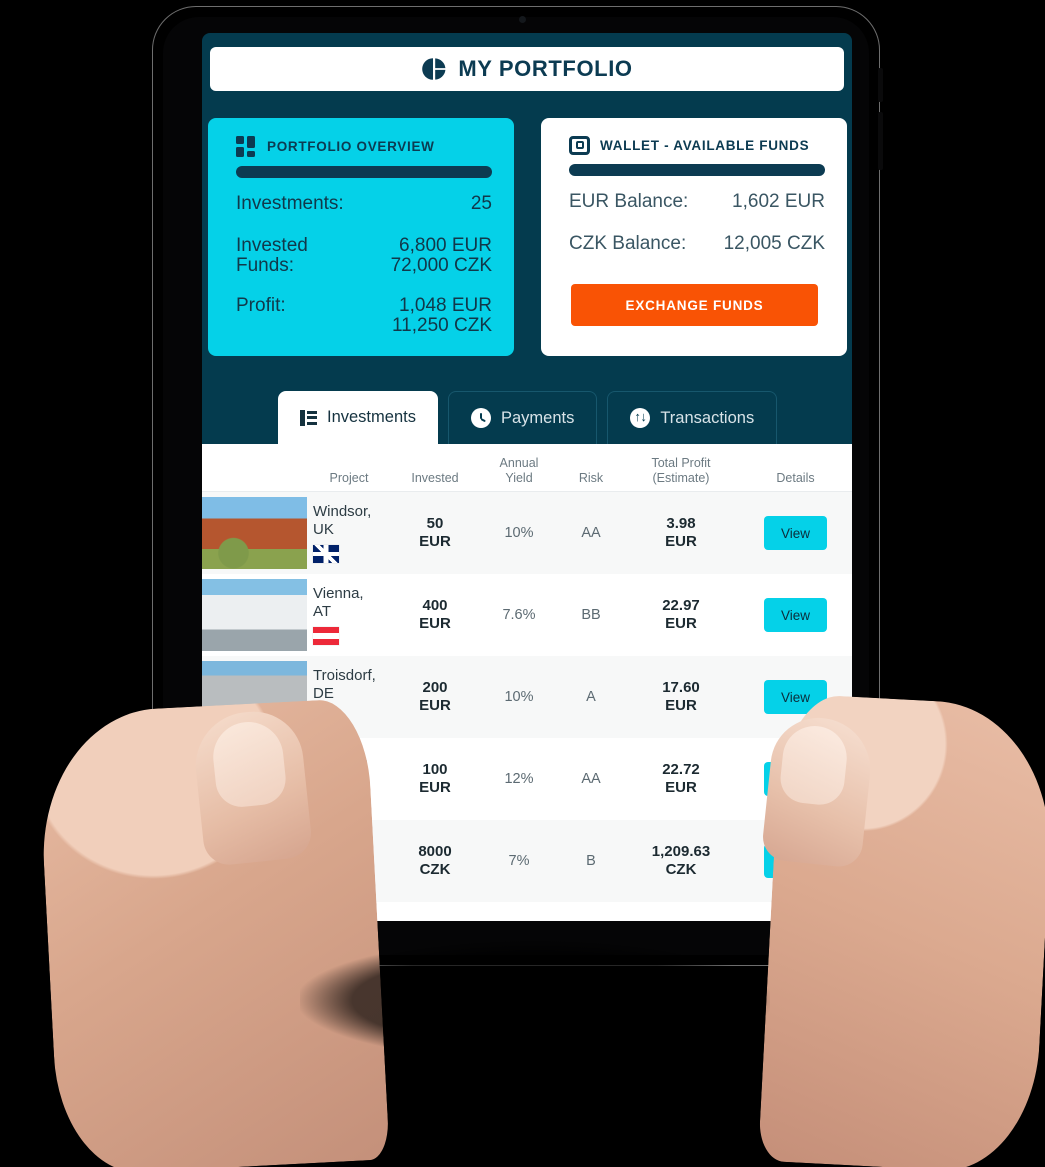 Image resolution: width=1045 pixels, height=1167 pixels. What do you see at coordinates (364, 172) in the screenshot?
I see `overview-divider` at bounding box center [364, 172].